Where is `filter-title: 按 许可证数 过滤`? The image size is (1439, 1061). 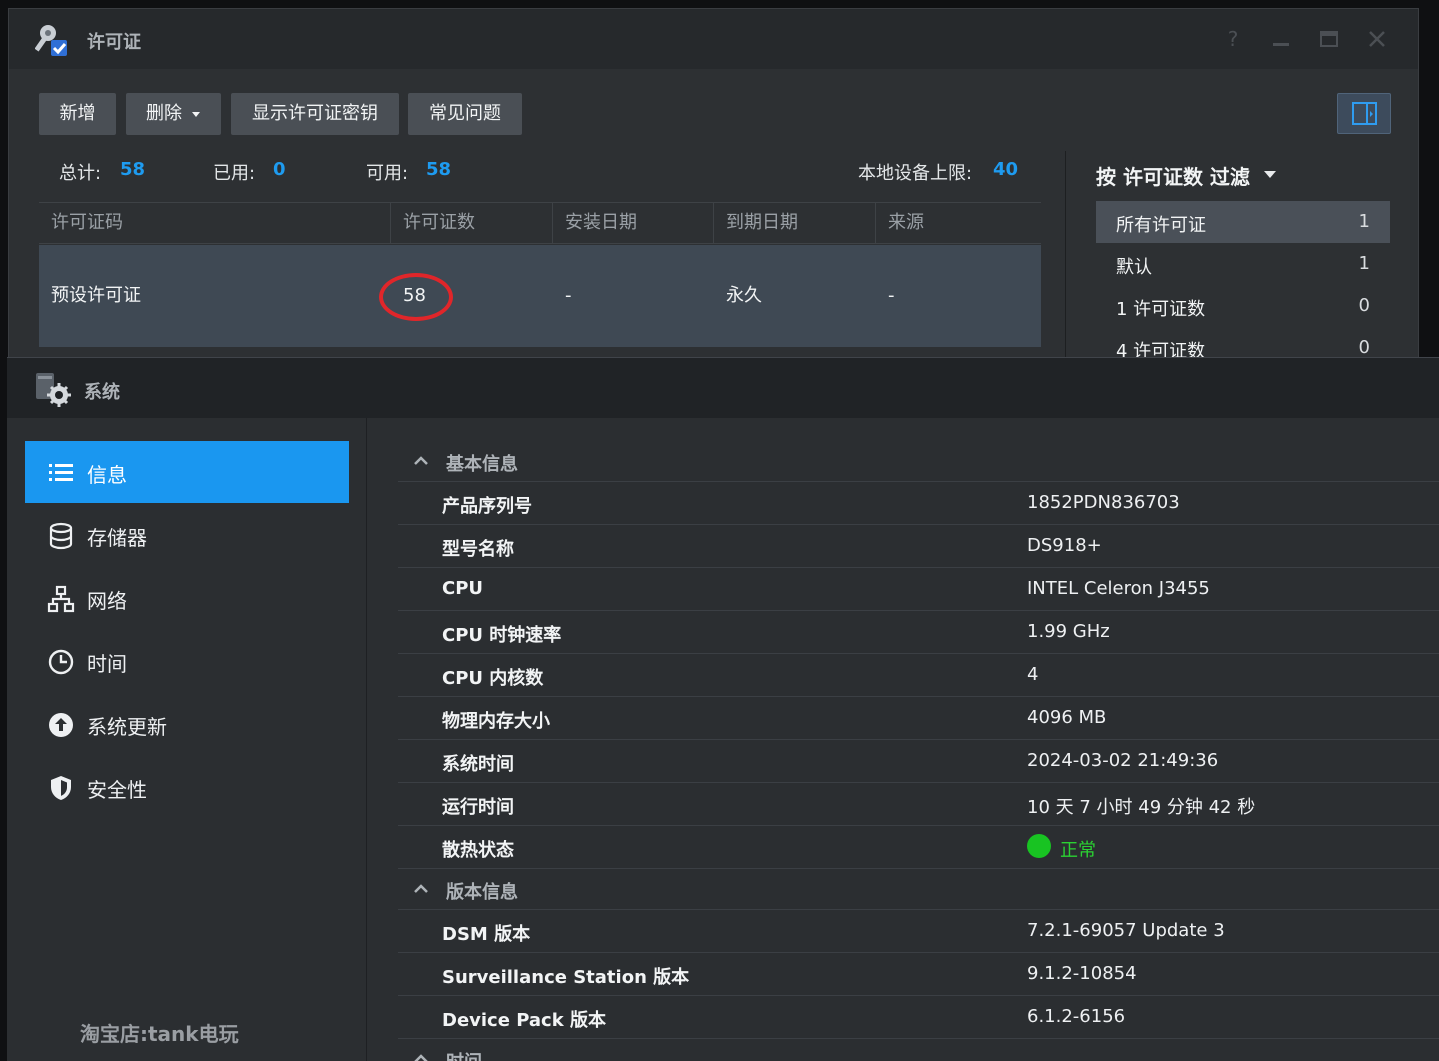
filter-title: 按 许可证数 过滤 is located at coordinates (1173, 175).